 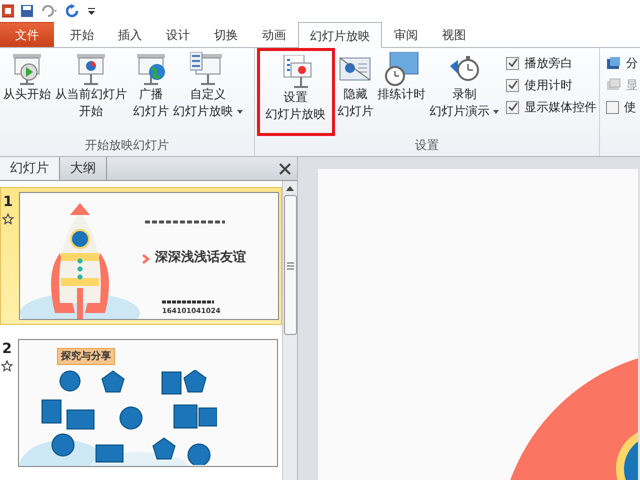 What do you see at coordinates (340, 35) in the screenshot?
I see `ribbon-tab: 幻灯片放映` at bounding box center [340, 35].